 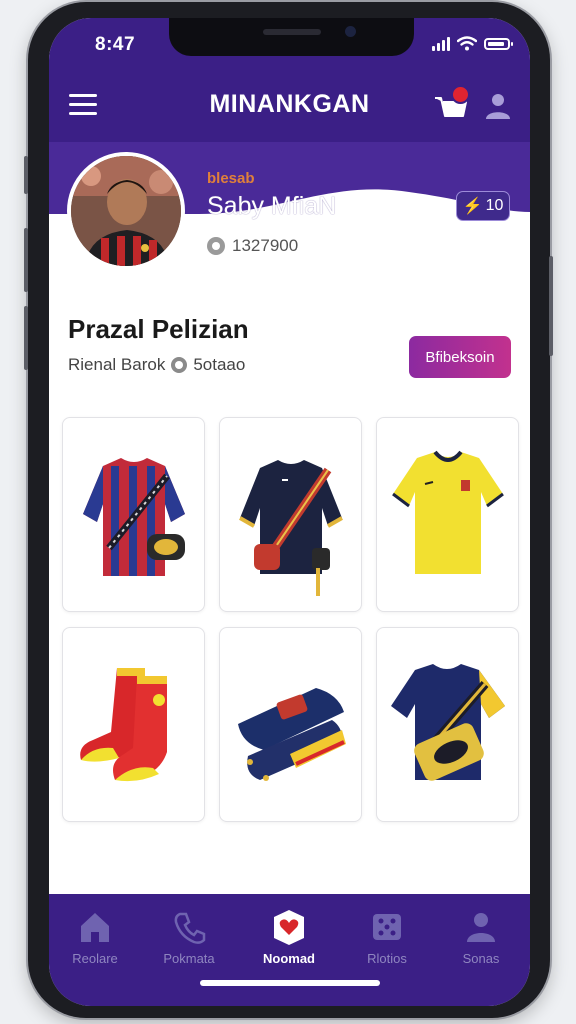 What do you see at coordinates (158, 329) in the screenshot?
I see `section-title: Prazal Pelizian` at bounding box center [158, 329].